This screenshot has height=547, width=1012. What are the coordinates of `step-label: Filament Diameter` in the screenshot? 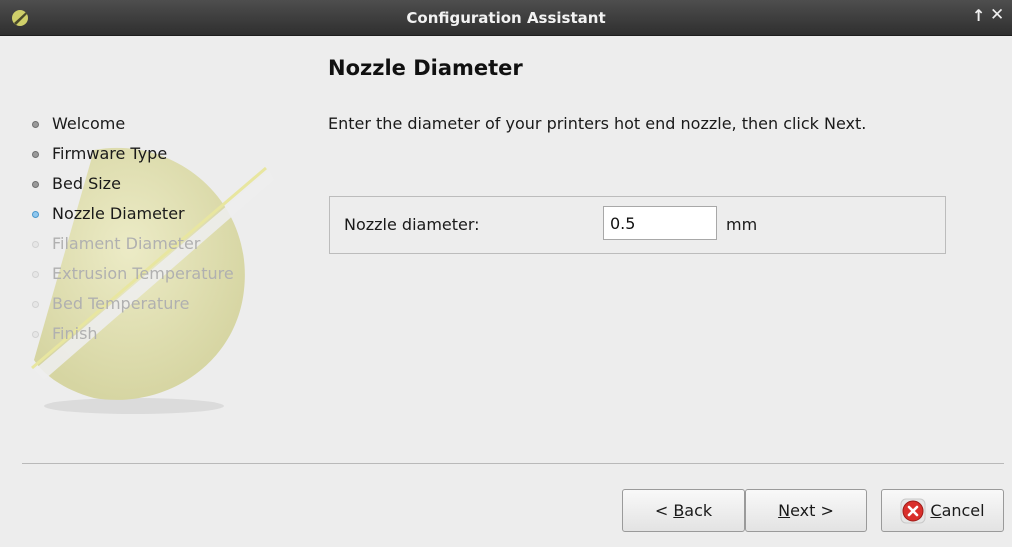 It's located at (126, 243).